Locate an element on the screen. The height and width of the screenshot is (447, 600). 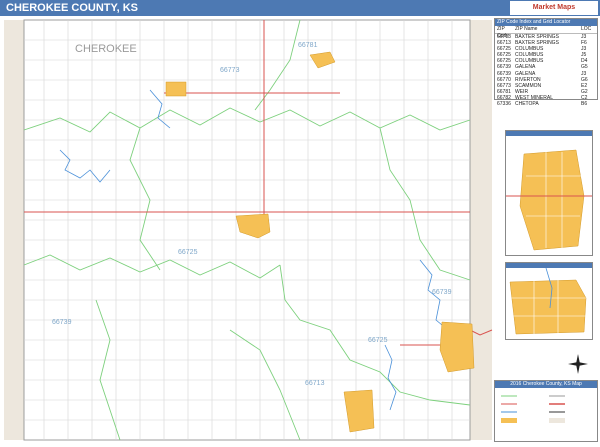
legend-grid-loc: B6 is located at coordinates (584, 104).